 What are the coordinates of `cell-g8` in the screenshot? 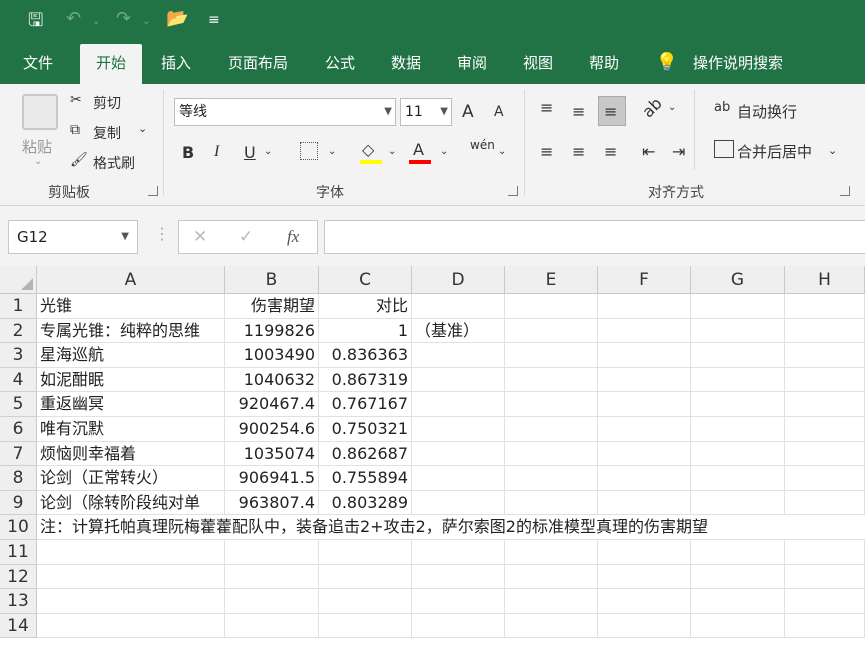 It's located at (738, 478).